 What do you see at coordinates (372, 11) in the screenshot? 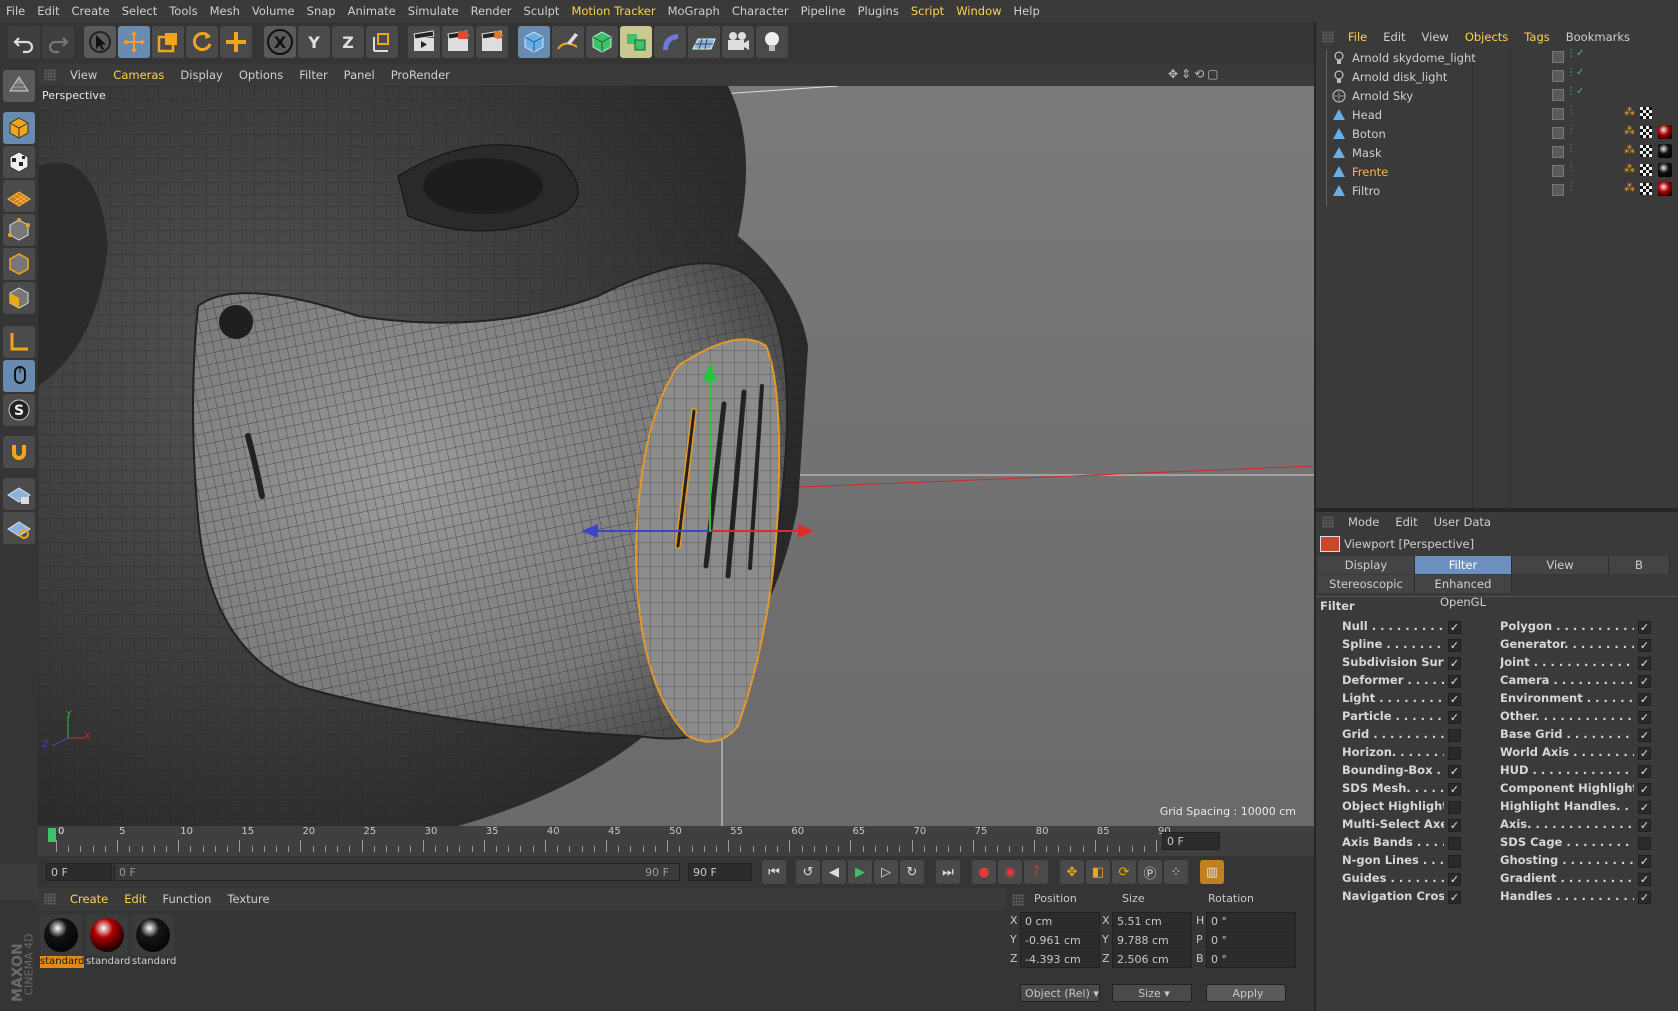
I see `menu-animate: Animate` at bounding box center [372, 11].